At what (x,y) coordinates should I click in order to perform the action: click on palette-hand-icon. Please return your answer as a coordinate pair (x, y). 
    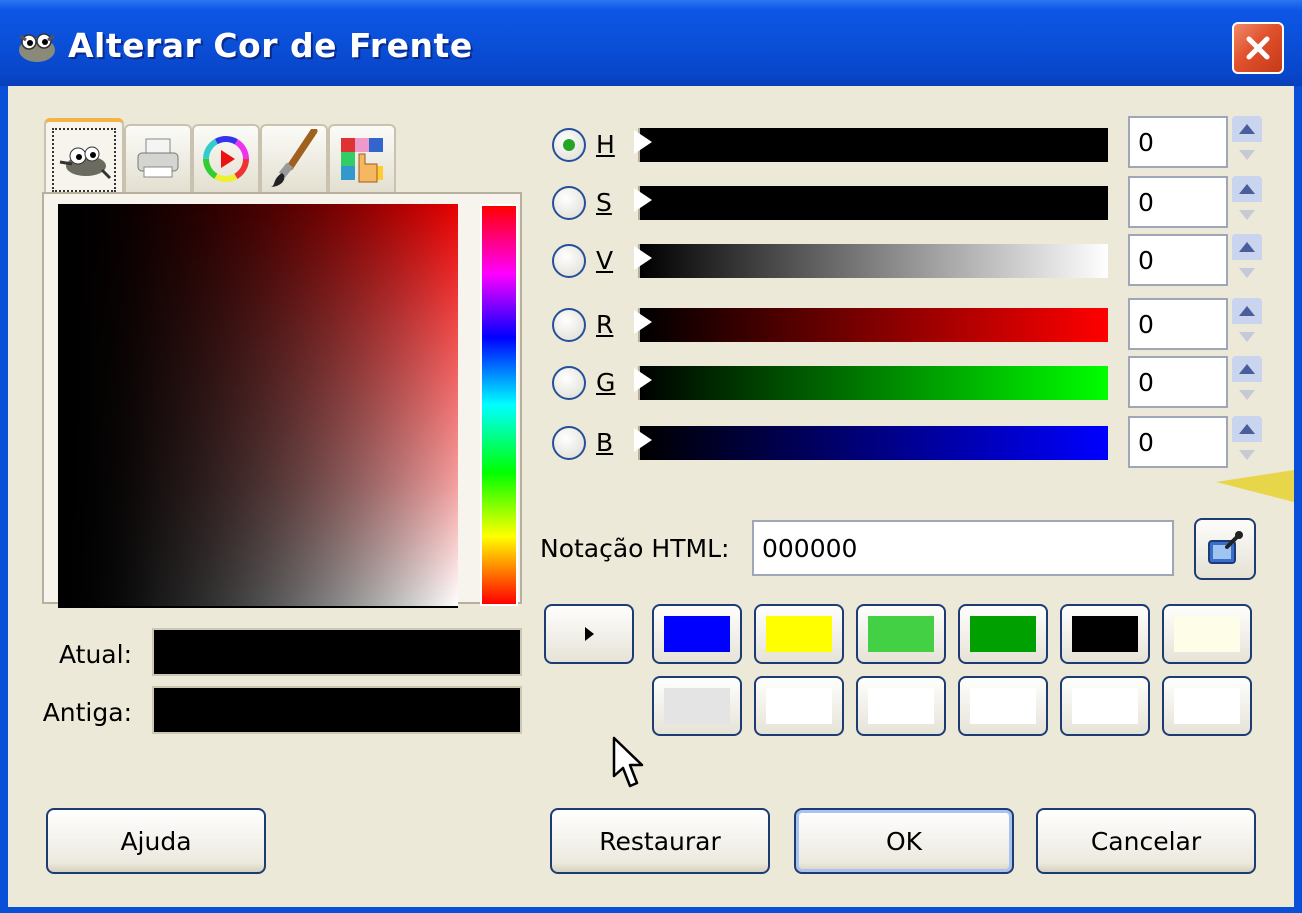
    Looking at the image, I should click on (362, 160).